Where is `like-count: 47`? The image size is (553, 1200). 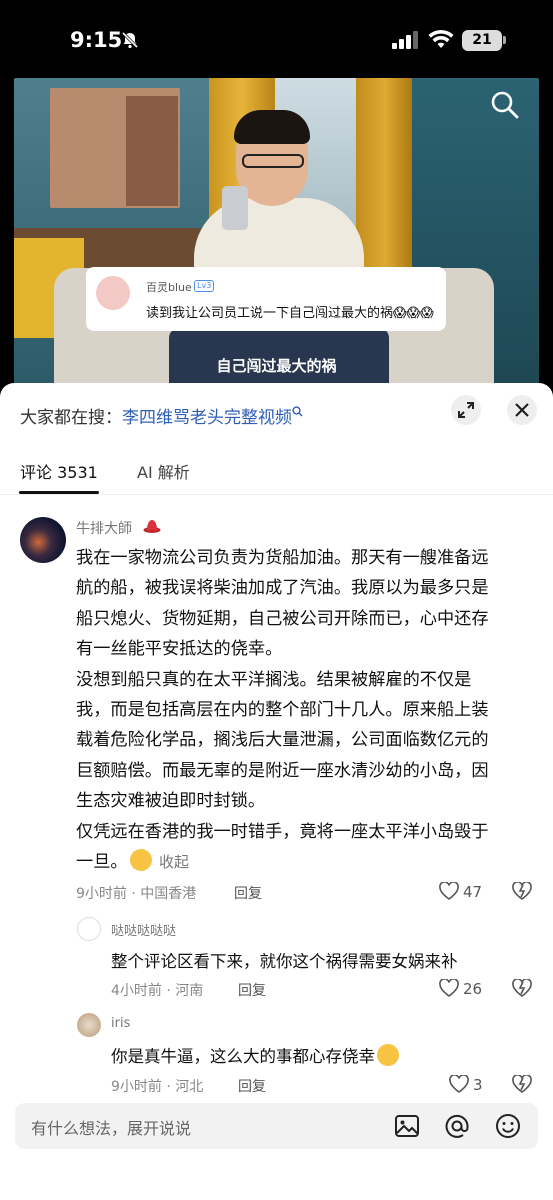 like-count: 47 is located at coordinates (473, 892).